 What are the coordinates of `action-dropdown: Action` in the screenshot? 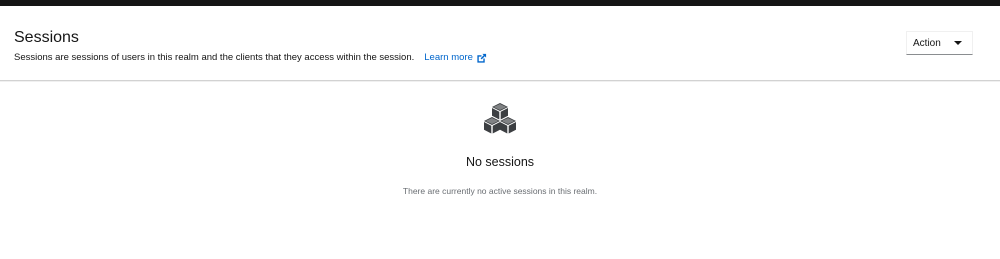 It's located at (939, 43).